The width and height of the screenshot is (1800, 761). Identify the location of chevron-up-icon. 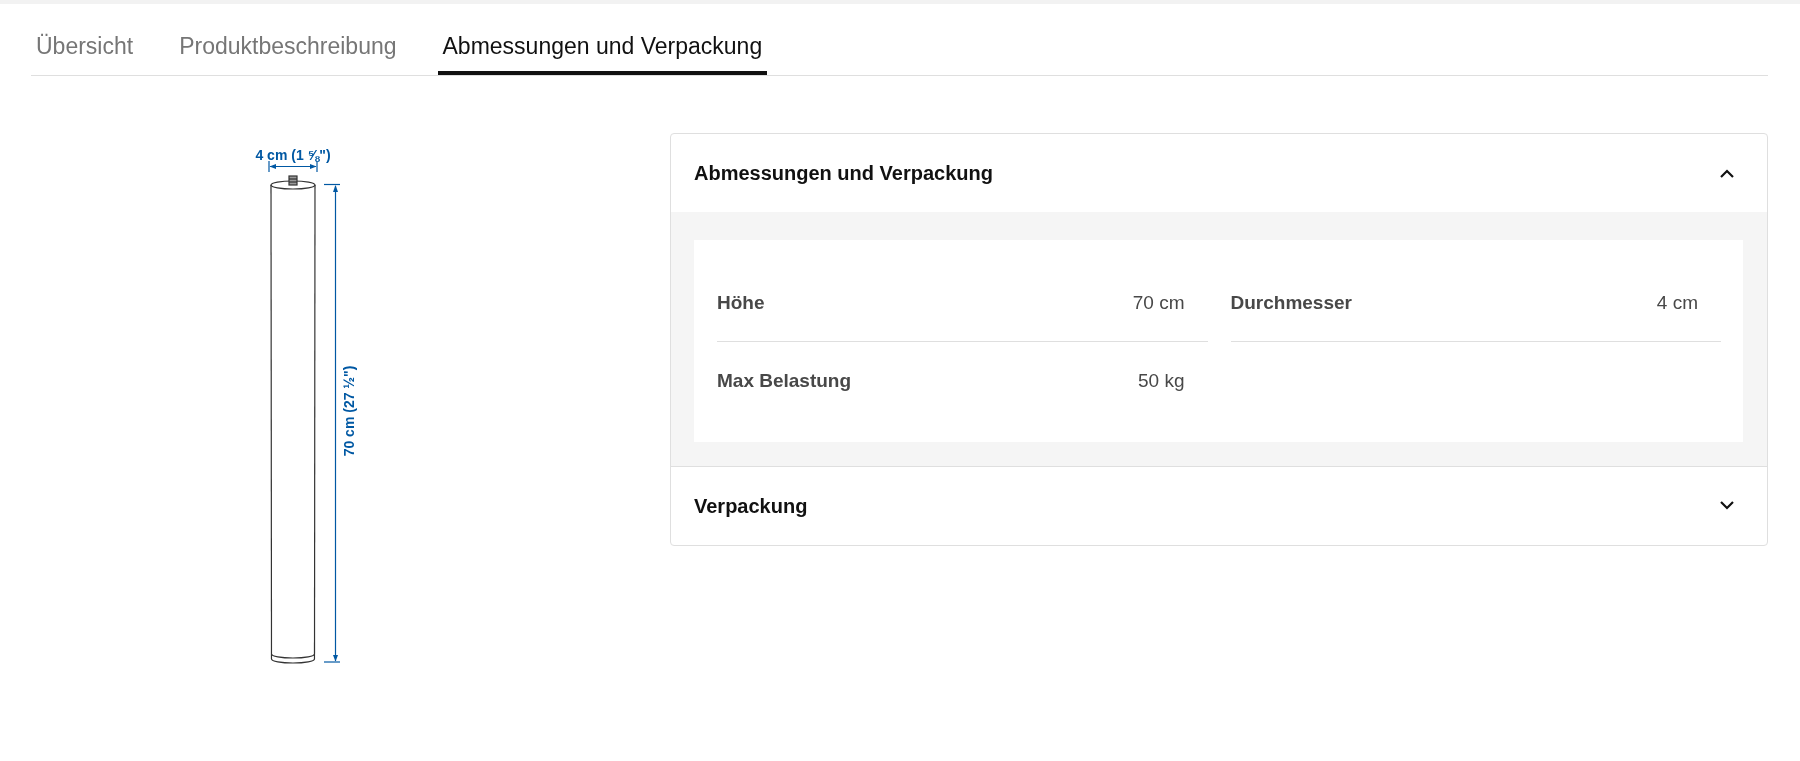
(1727, 173).